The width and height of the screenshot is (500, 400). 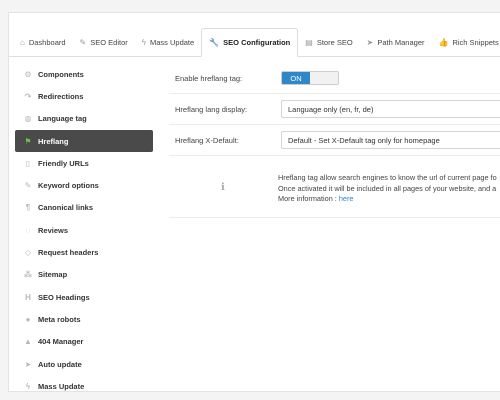 I want to click on sidebar-item-label: Request headers, so click(x=68, y=253).